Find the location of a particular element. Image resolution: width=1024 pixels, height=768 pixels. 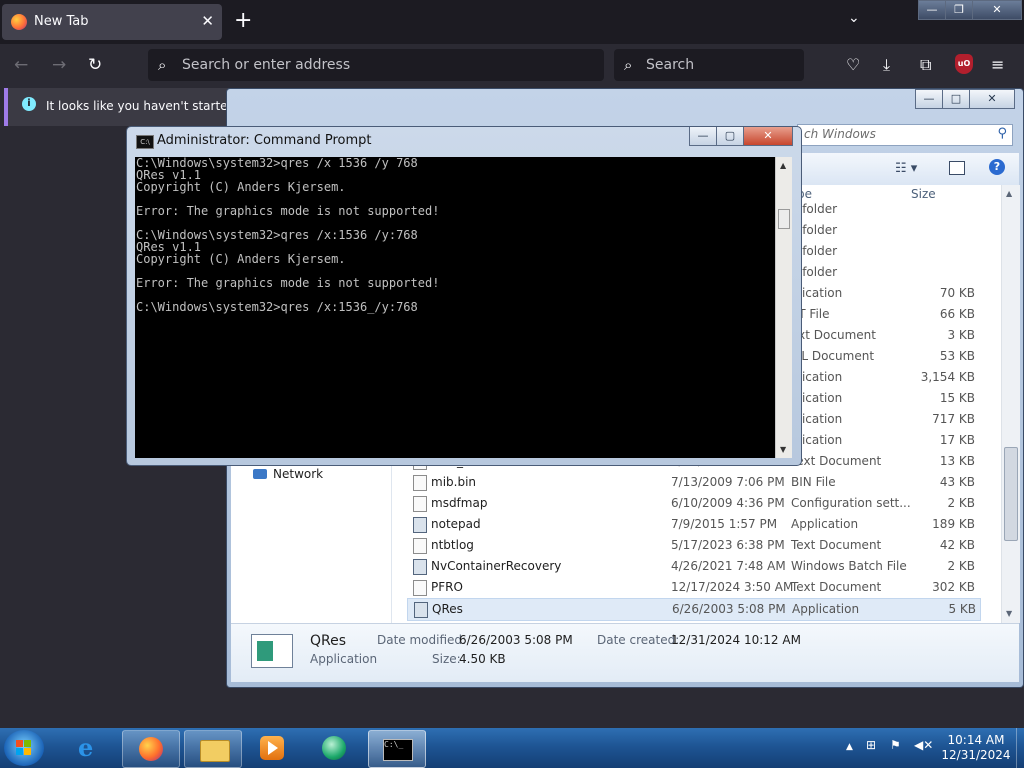

file-date: 12/17/2024 3:50 AM is located at coordinates (732, 587).